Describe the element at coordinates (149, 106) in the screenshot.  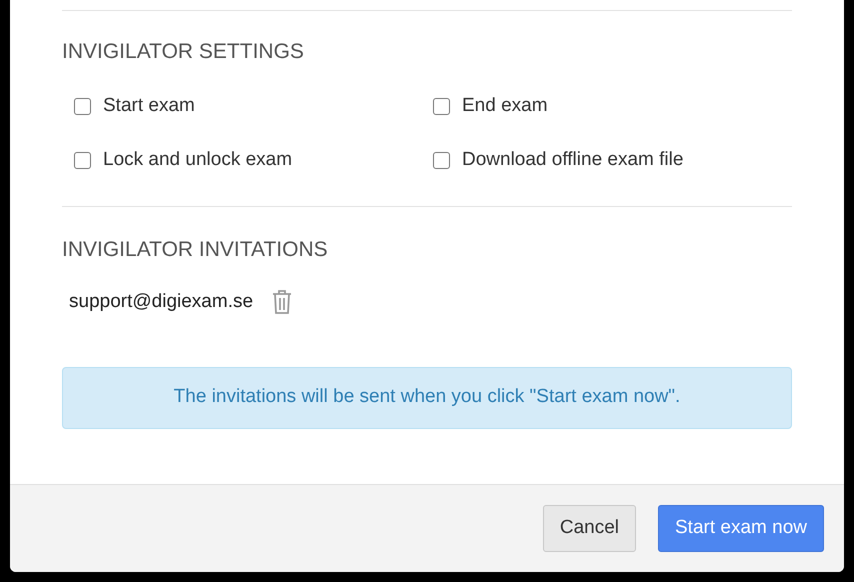
I see `checkbox-label: Start exam` at that location.